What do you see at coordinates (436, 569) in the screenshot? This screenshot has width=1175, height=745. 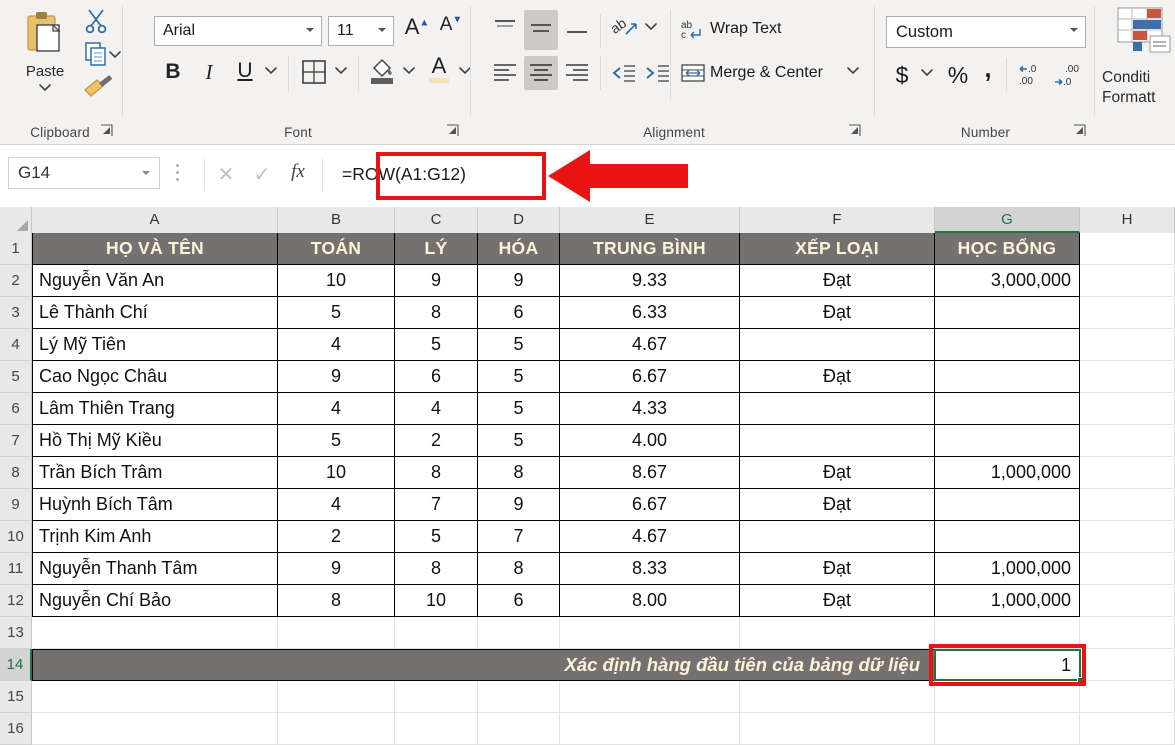 I see `cell-C11: 8` at bounding box center [436, 569].